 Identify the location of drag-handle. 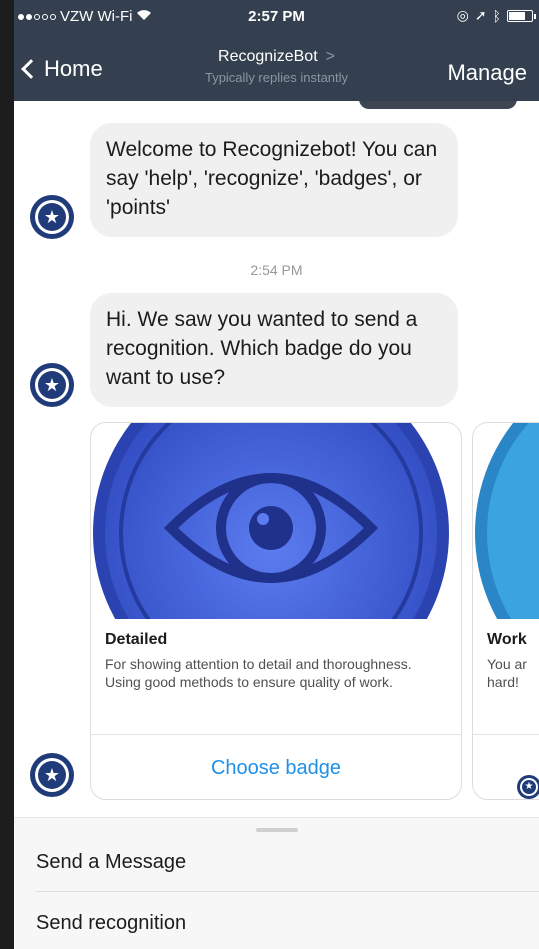
(277, 830).